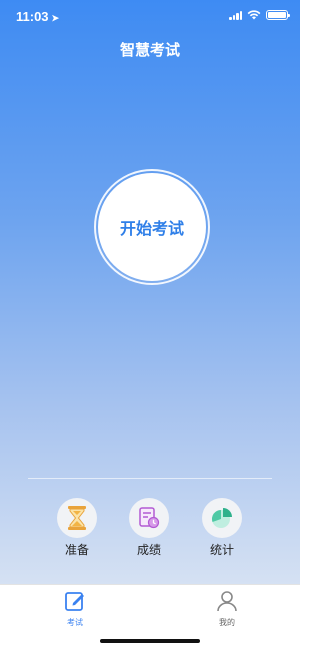 Image resolution: width=320 pixels, height=649 pixels. I want to click on wifi-icon, so click(254, 15).